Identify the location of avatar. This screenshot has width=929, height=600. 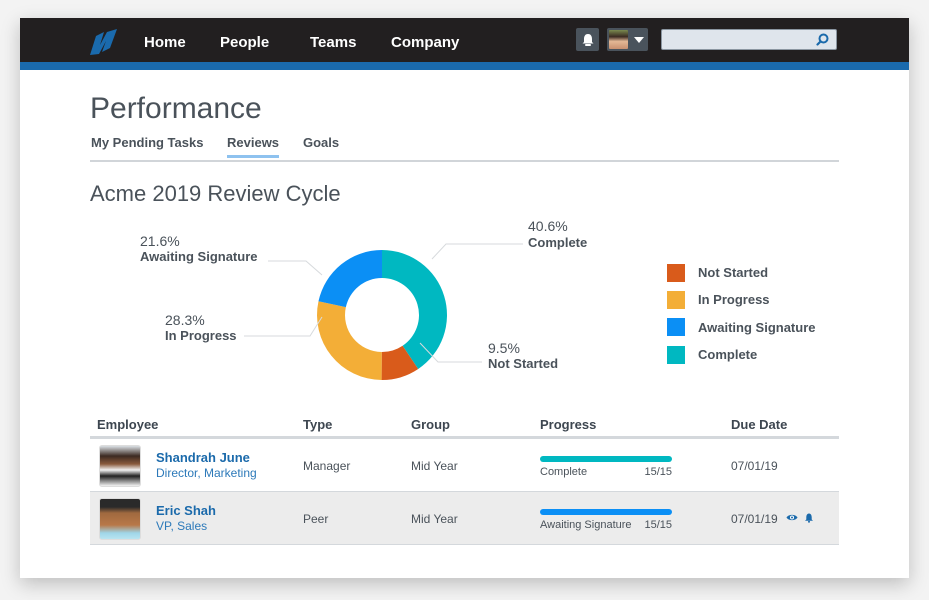
(618, 39).